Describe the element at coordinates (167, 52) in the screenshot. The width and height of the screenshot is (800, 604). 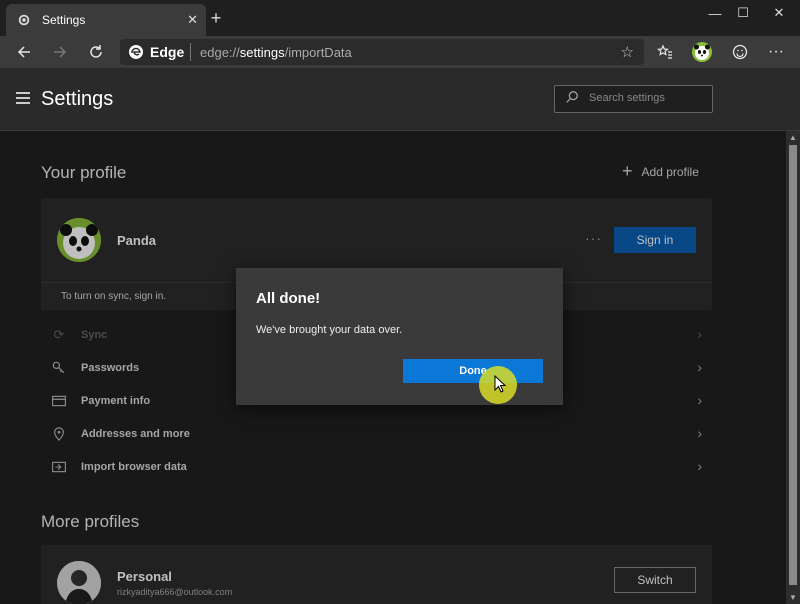
I see `site-label: Edge` at that location.